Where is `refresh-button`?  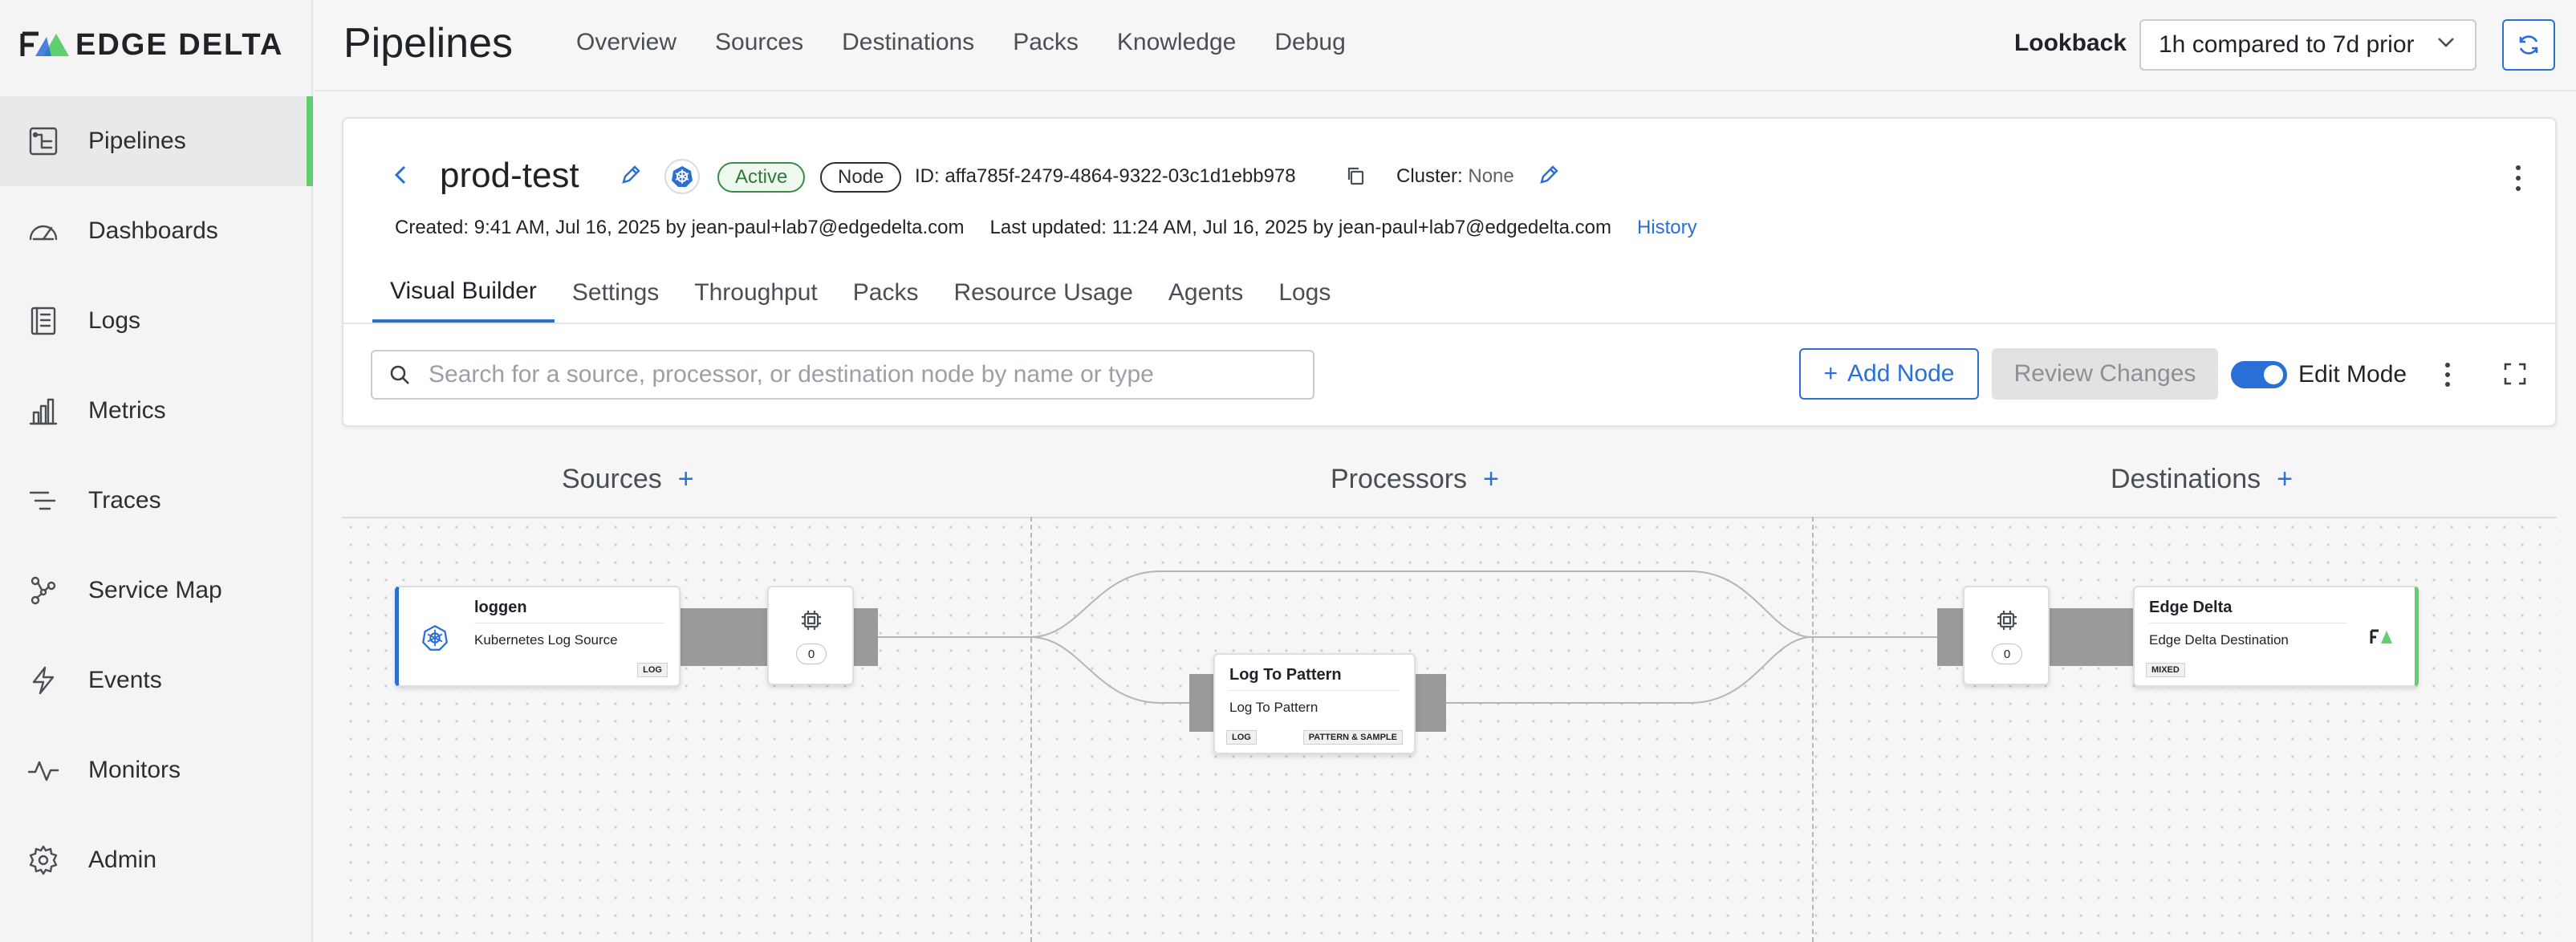
refresh-button is located at coordinates (2529, 45).